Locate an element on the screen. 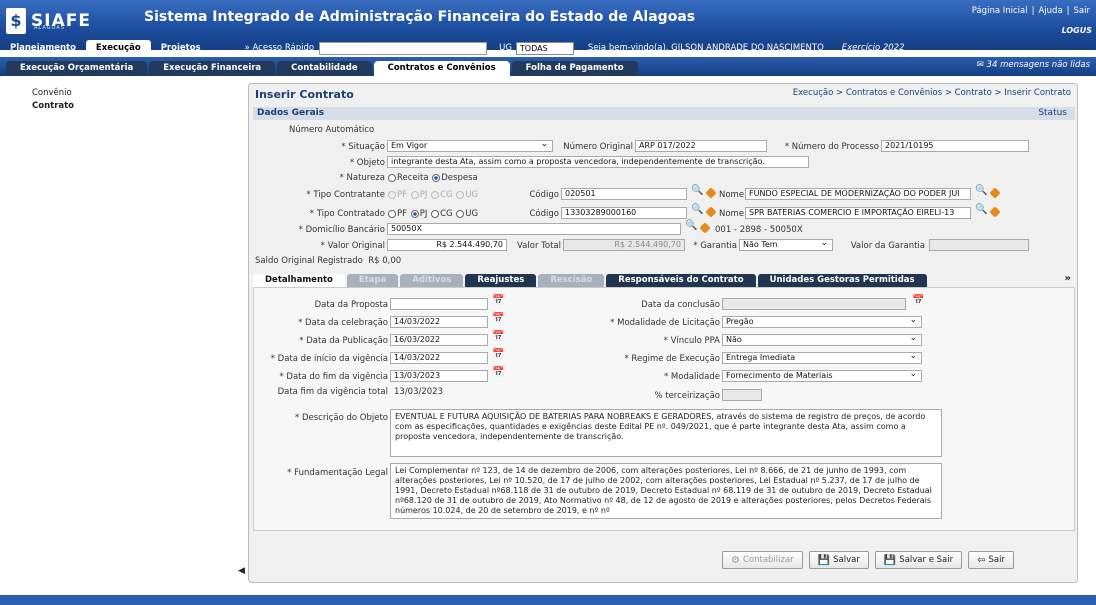 The image size is (1096, 605). inicio-vigencia-input: 14/03/2022 is located at coordinates (439, 358).